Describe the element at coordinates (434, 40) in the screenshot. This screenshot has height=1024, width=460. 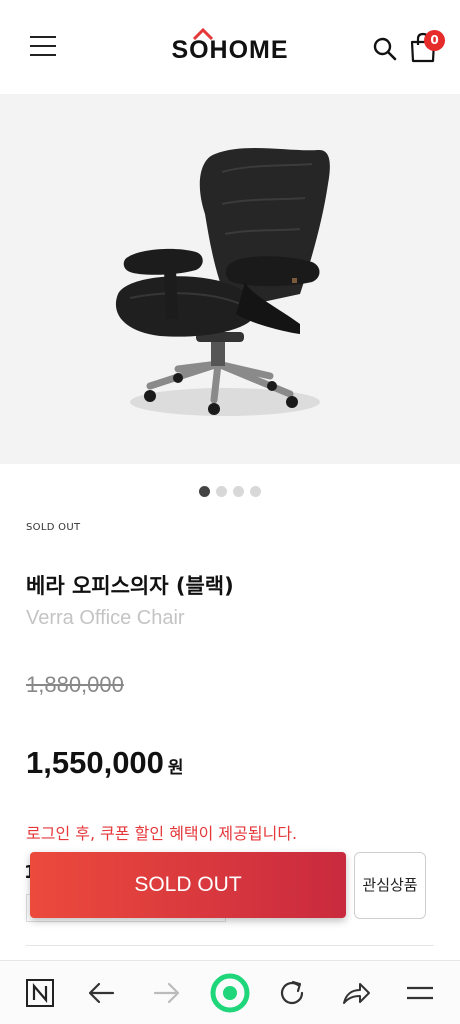
I see `cart-count-badge: 0` at that location.